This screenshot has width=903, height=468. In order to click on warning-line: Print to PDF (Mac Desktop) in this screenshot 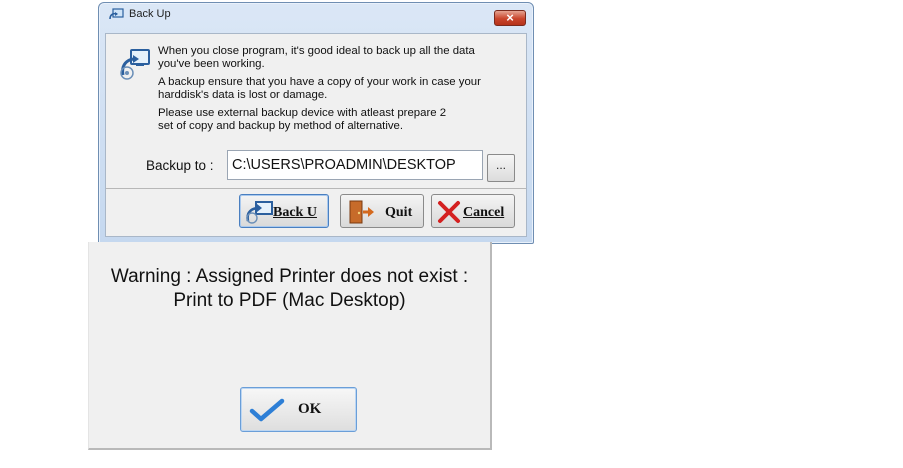, I will do `click(289, 300)`.